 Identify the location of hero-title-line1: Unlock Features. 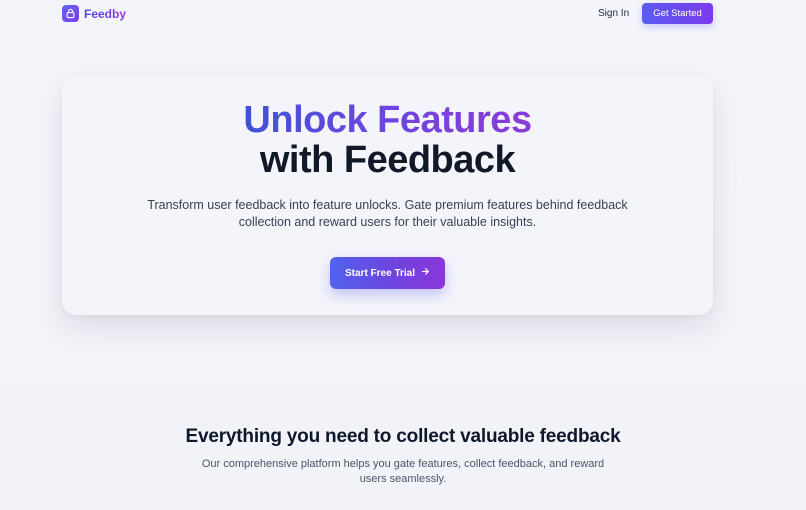
(387, 120).